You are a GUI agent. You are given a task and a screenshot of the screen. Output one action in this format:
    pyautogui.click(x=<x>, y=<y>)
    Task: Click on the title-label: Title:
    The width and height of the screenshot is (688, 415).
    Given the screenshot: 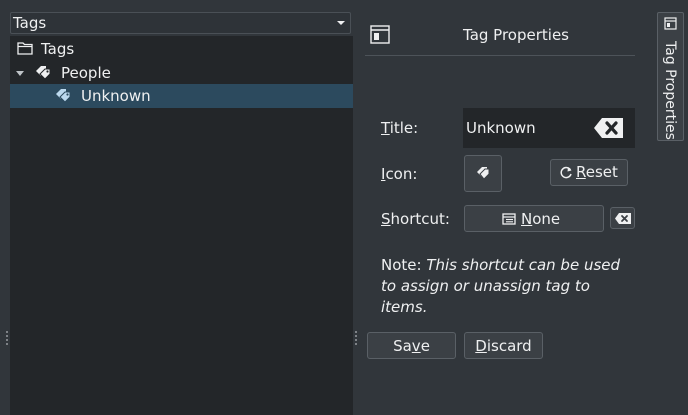 What is the action you would take?
    pyautogui.click(x=400, y=128)
    